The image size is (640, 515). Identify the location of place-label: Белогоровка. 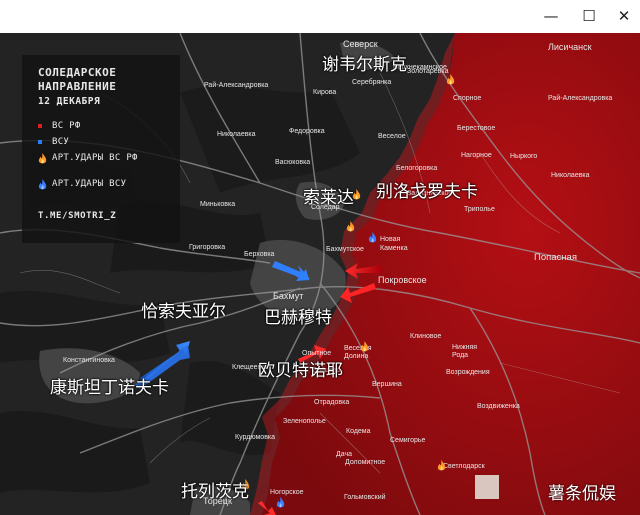
(417, 168).